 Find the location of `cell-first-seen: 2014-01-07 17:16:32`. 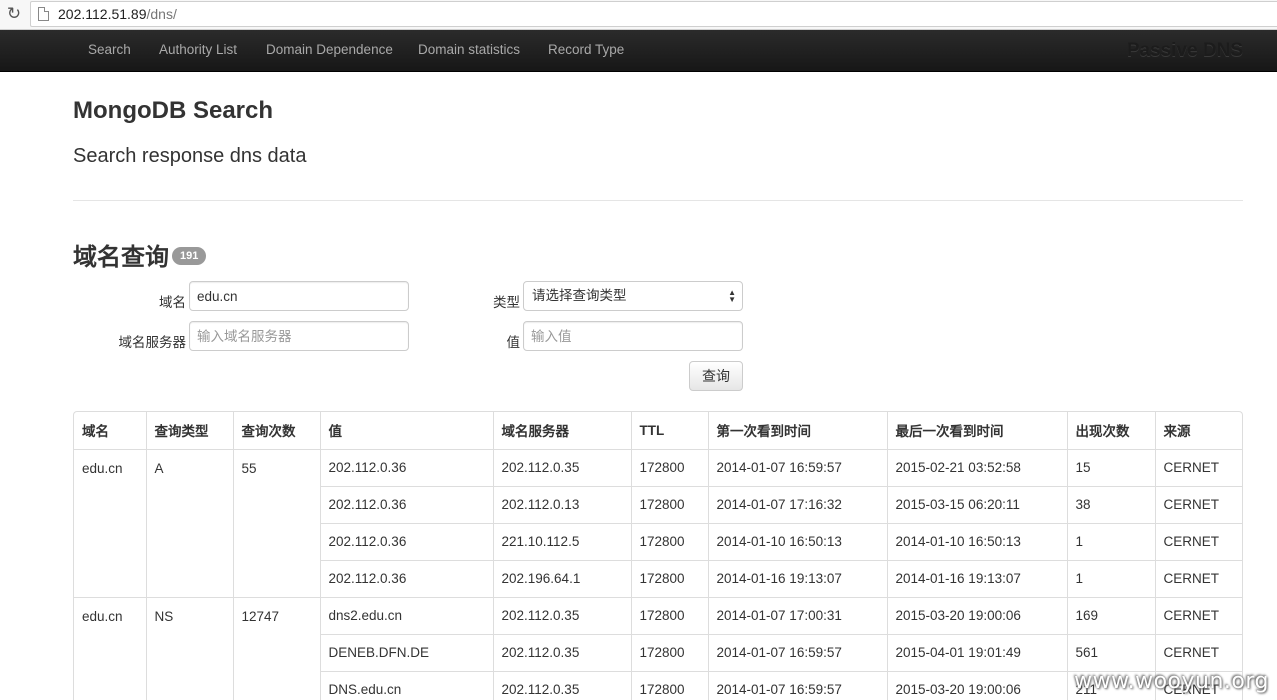

cell-first-seen: 2014-01-07 17:16:32 is located at coordinates (797, 504).